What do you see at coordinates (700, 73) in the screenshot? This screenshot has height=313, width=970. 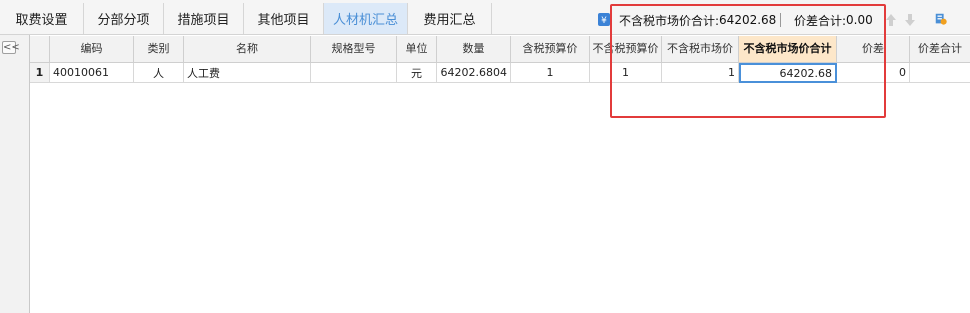 I see `cell-tax-excl-market-price: 1` at bounding box center [700, 73].